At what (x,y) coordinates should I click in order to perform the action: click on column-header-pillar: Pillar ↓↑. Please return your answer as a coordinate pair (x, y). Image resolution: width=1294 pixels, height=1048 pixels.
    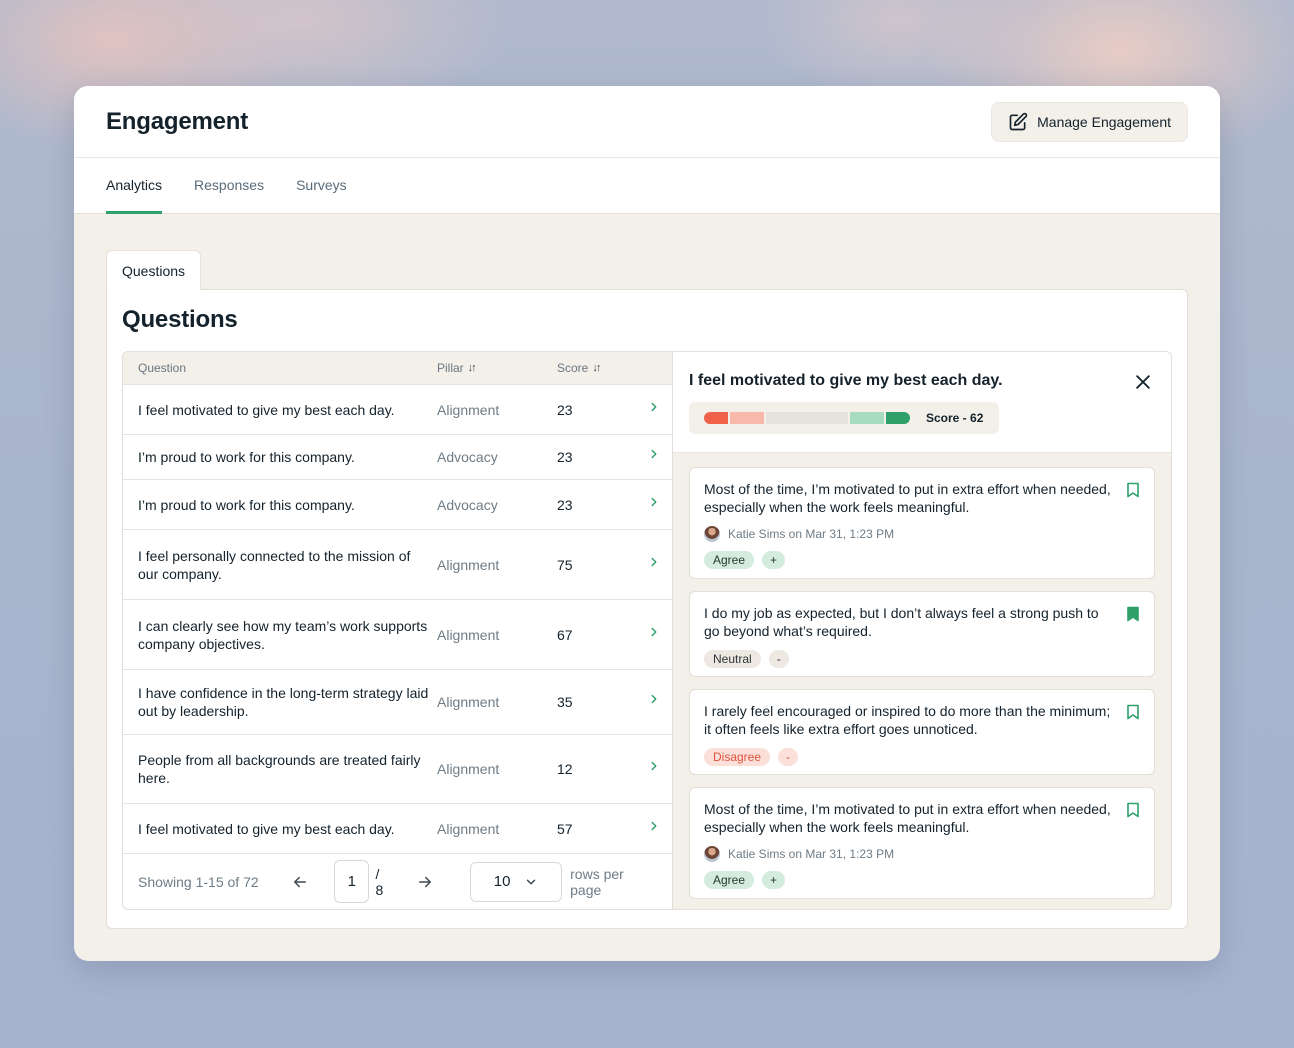
    Looking at the image, I should click on (497, 368).